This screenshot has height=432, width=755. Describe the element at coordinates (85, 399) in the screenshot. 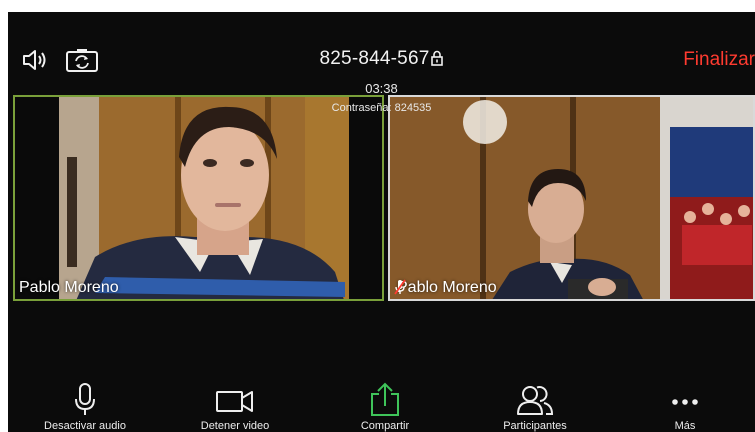

I see `mic-icon` at that location.